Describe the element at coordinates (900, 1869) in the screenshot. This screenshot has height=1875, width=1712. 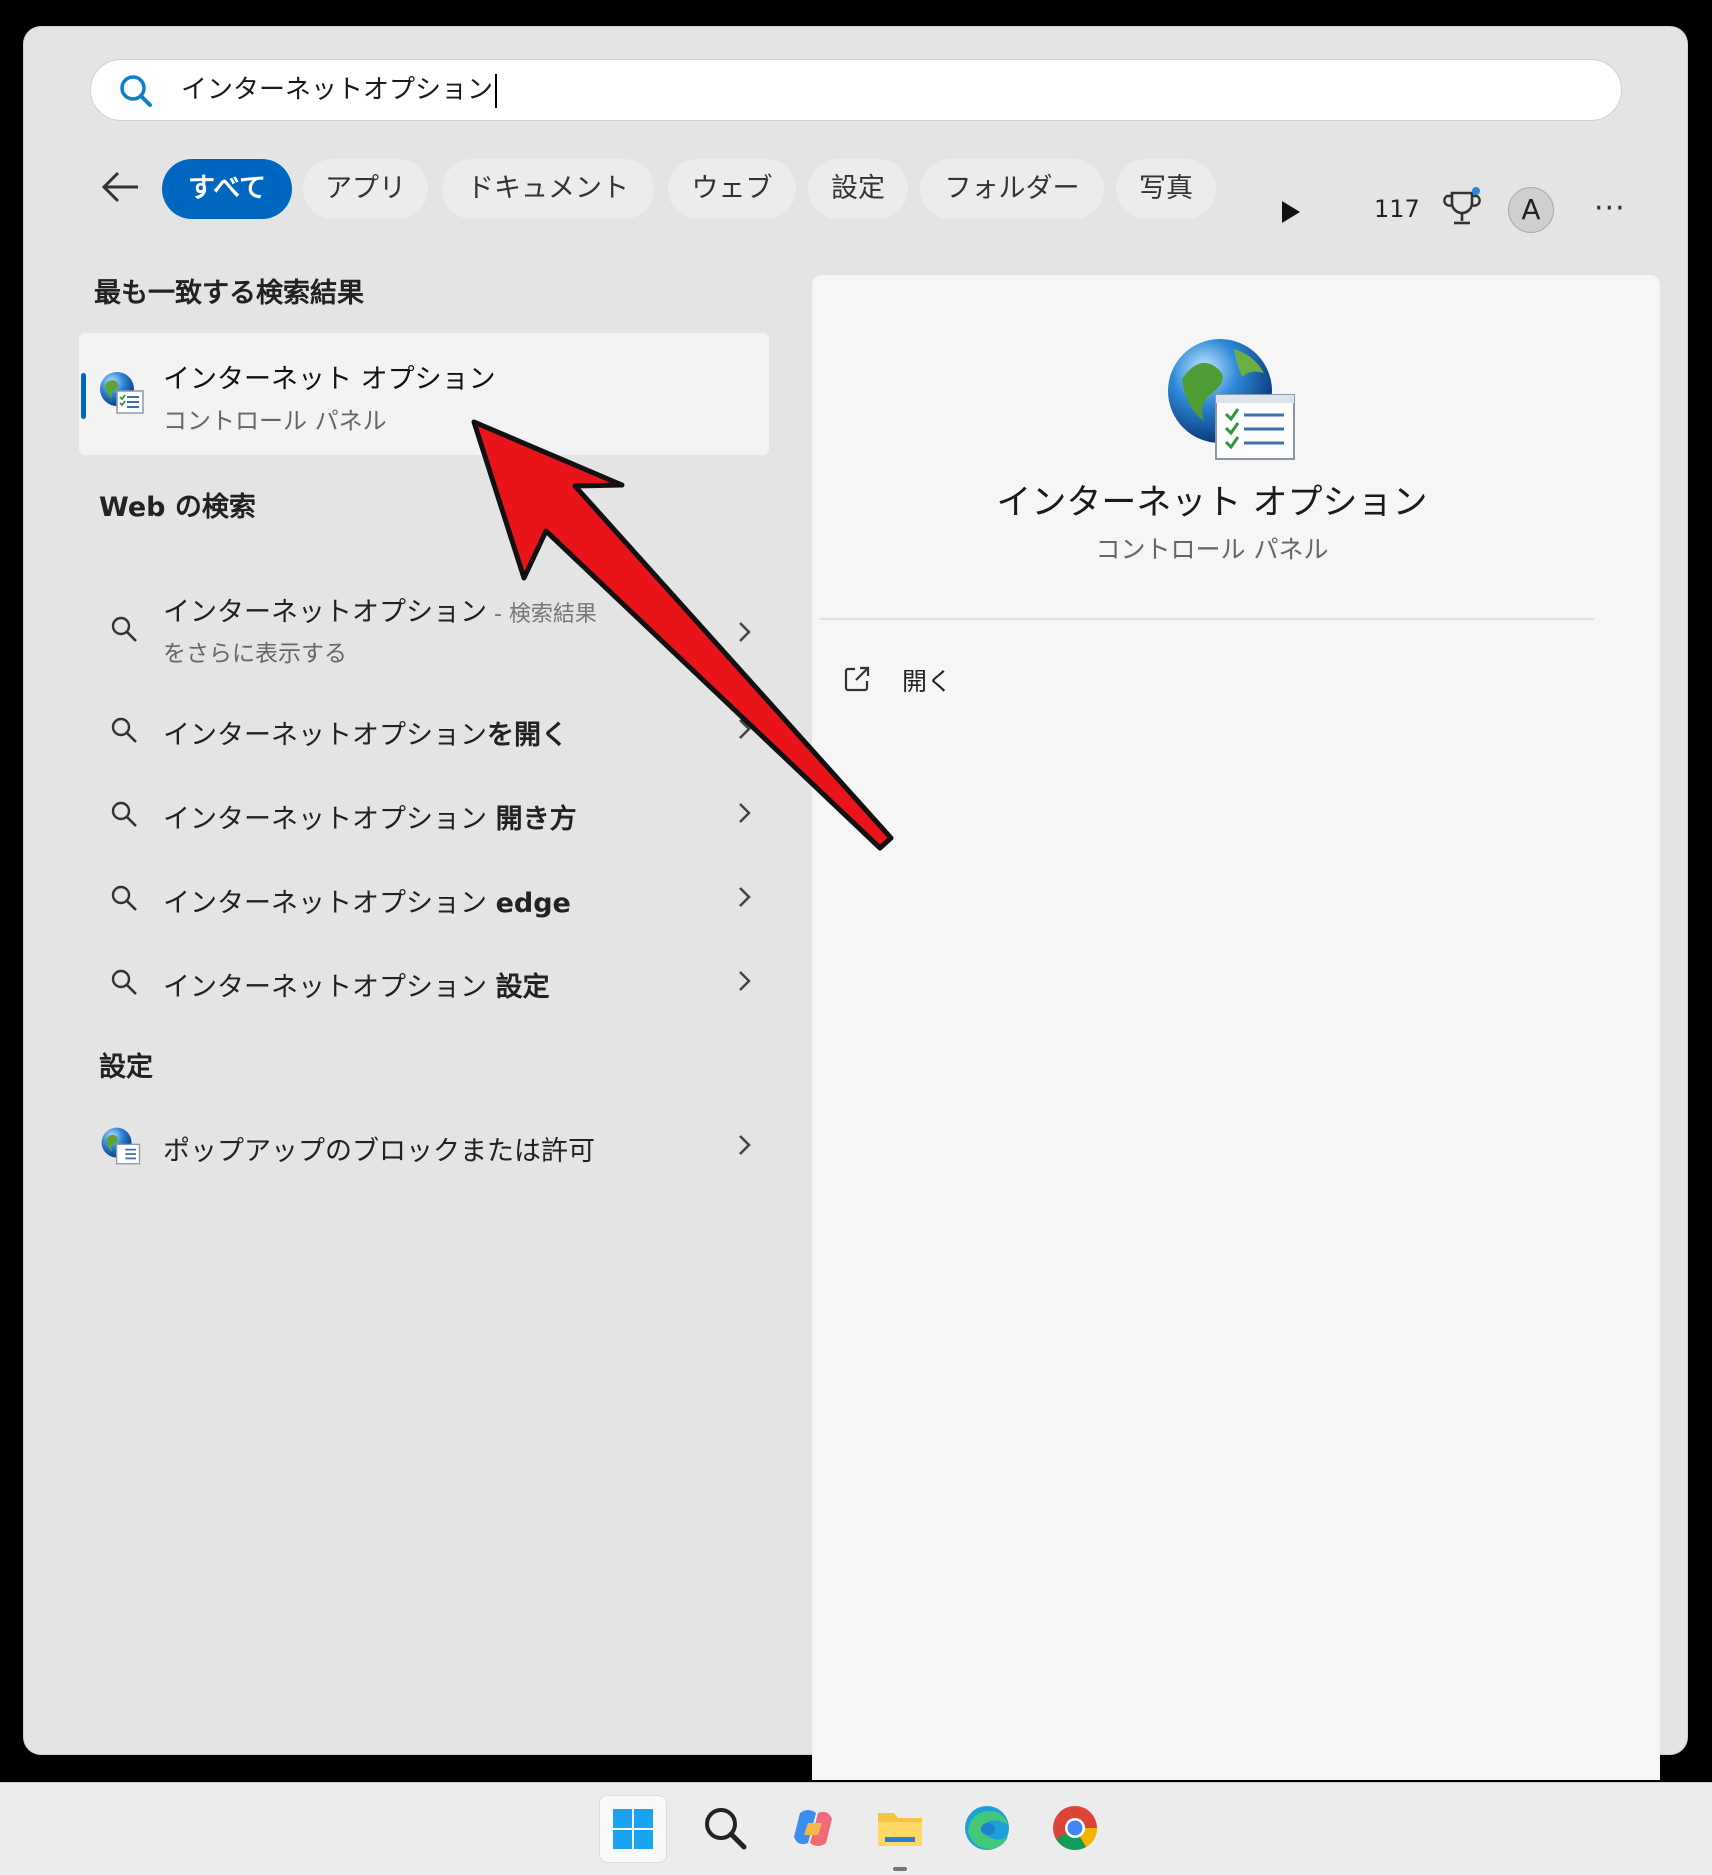
I see `running-indicator` at that location.